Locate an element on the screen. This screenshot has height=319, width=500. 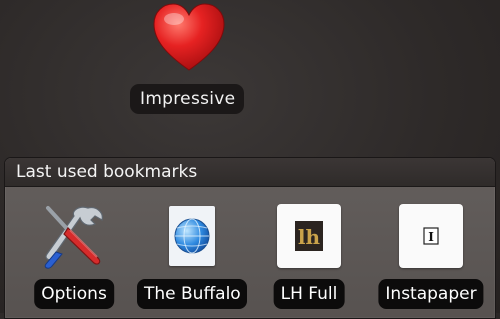
home-shortcut-impressive: Impressive is located at coordinates (187, 60).